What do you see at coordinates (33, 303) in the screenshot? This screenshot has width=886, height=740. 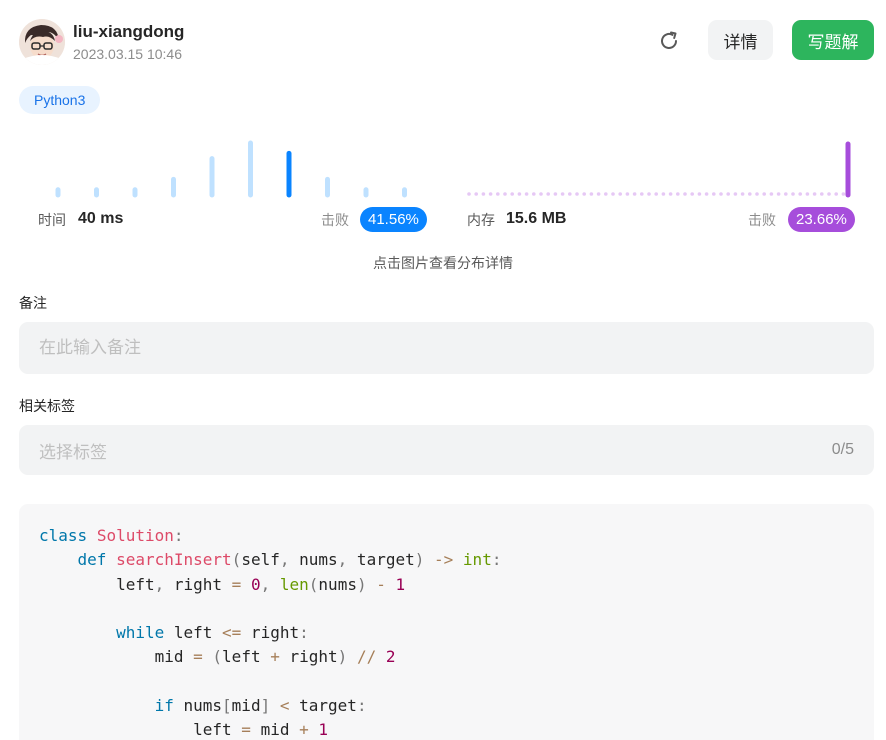 I see `note-label: 备注` at bounding box center [33, 303].